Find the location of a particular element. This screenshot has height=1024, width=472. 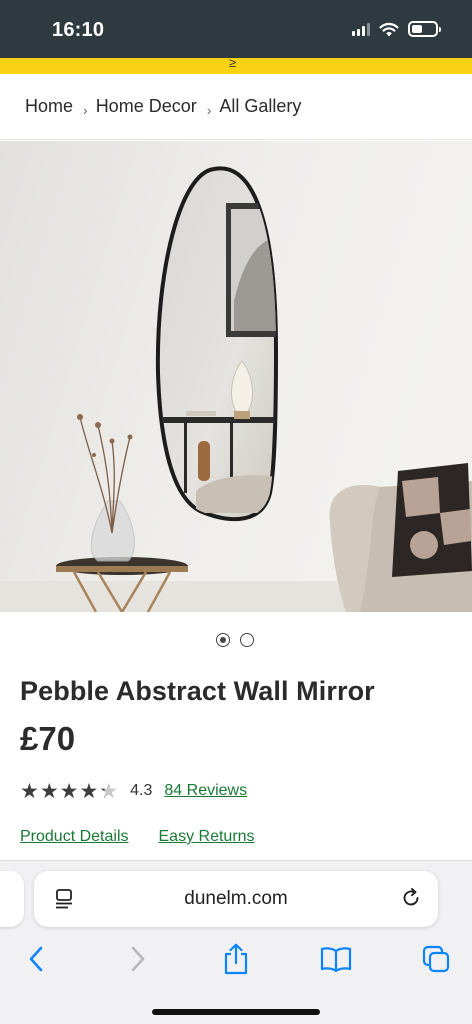

page-menu-icon is located at coordinates (64, 899).